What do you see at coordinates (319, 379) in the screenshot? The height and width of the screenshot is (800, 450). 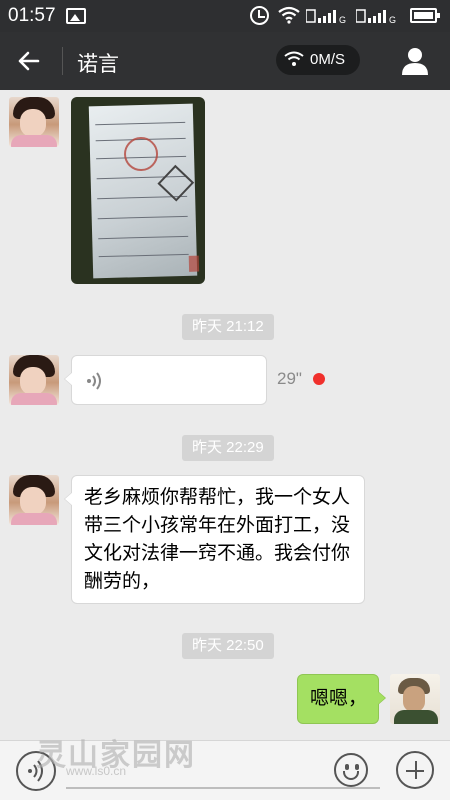 I see `unread-dot` at bounding box center [319, 379].